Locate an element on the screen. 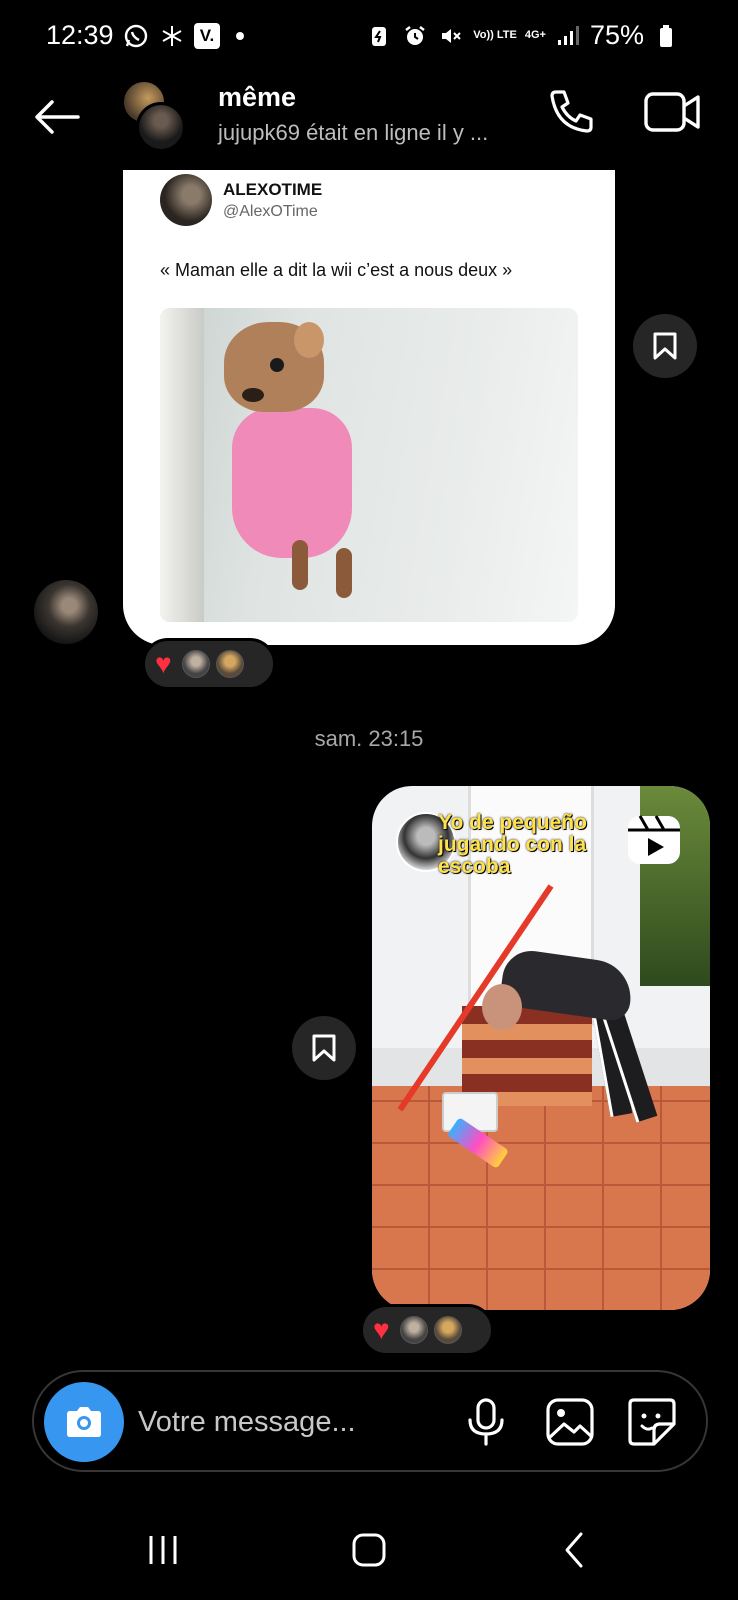 This screenshot has width=738, height=1600. gallery-button is located at coordinates (570, 1422).